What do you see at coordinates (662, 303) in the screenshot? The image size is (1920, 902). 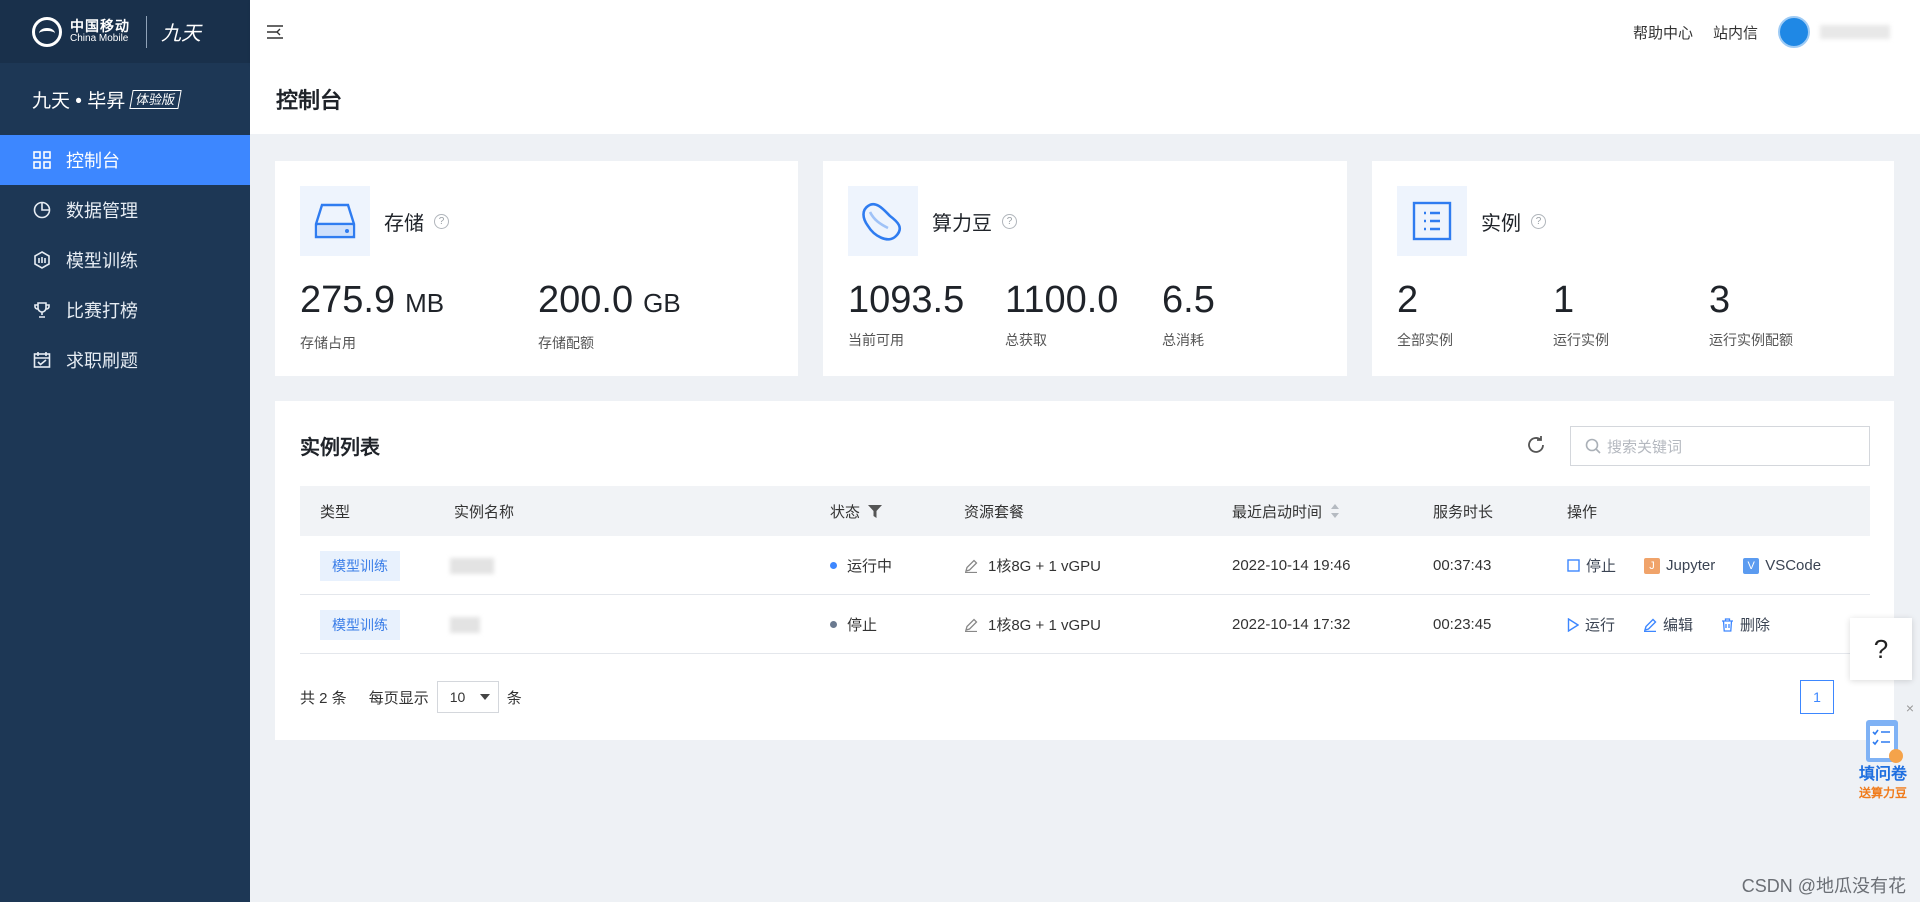 I see `storage-quota-unit: GB` at bounding box center [662, 303].